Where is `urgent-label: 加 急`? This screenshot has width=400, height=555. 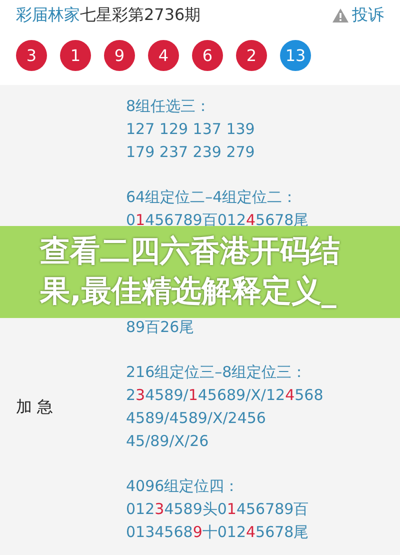
urgent-label: 加 急 is located at coordinates (35, 407).